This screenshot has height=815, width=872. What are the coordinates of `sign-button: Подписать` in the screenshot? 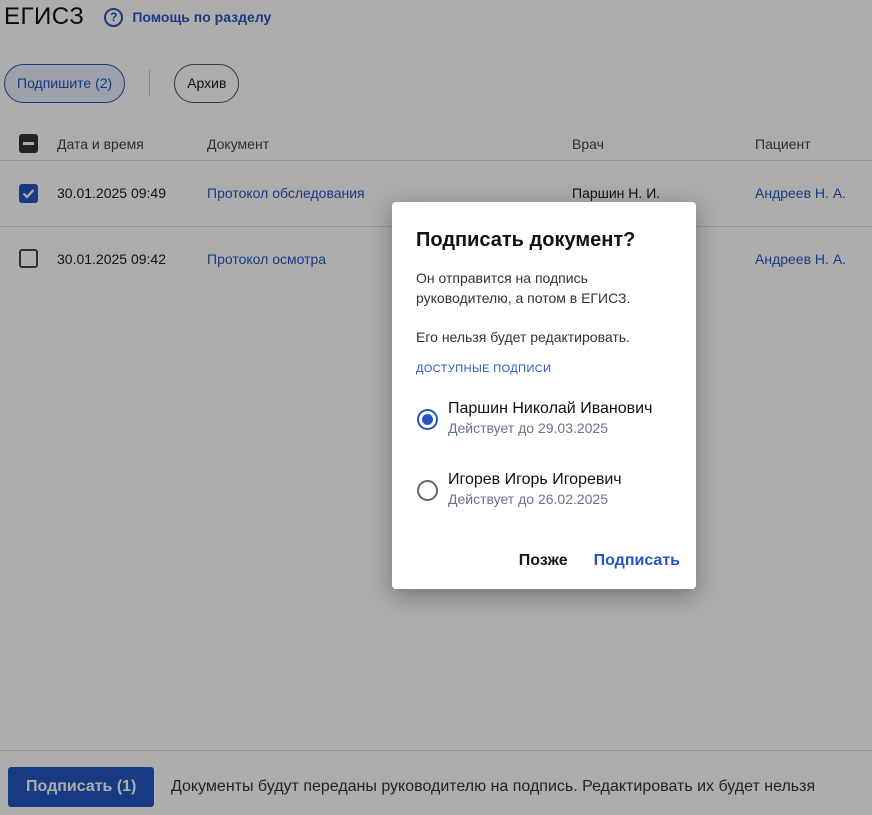 It's located at (637, 561).